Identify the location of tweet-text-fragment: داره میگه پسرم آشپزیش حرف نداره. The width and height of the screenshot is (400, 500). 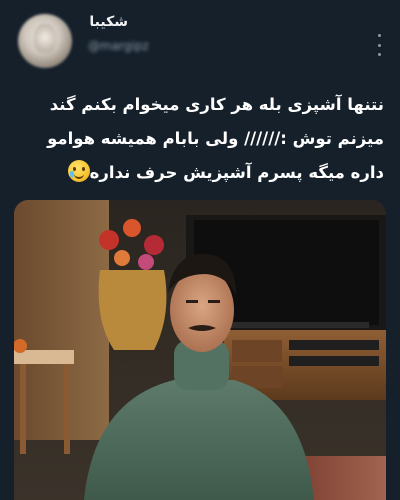
(236, 172).